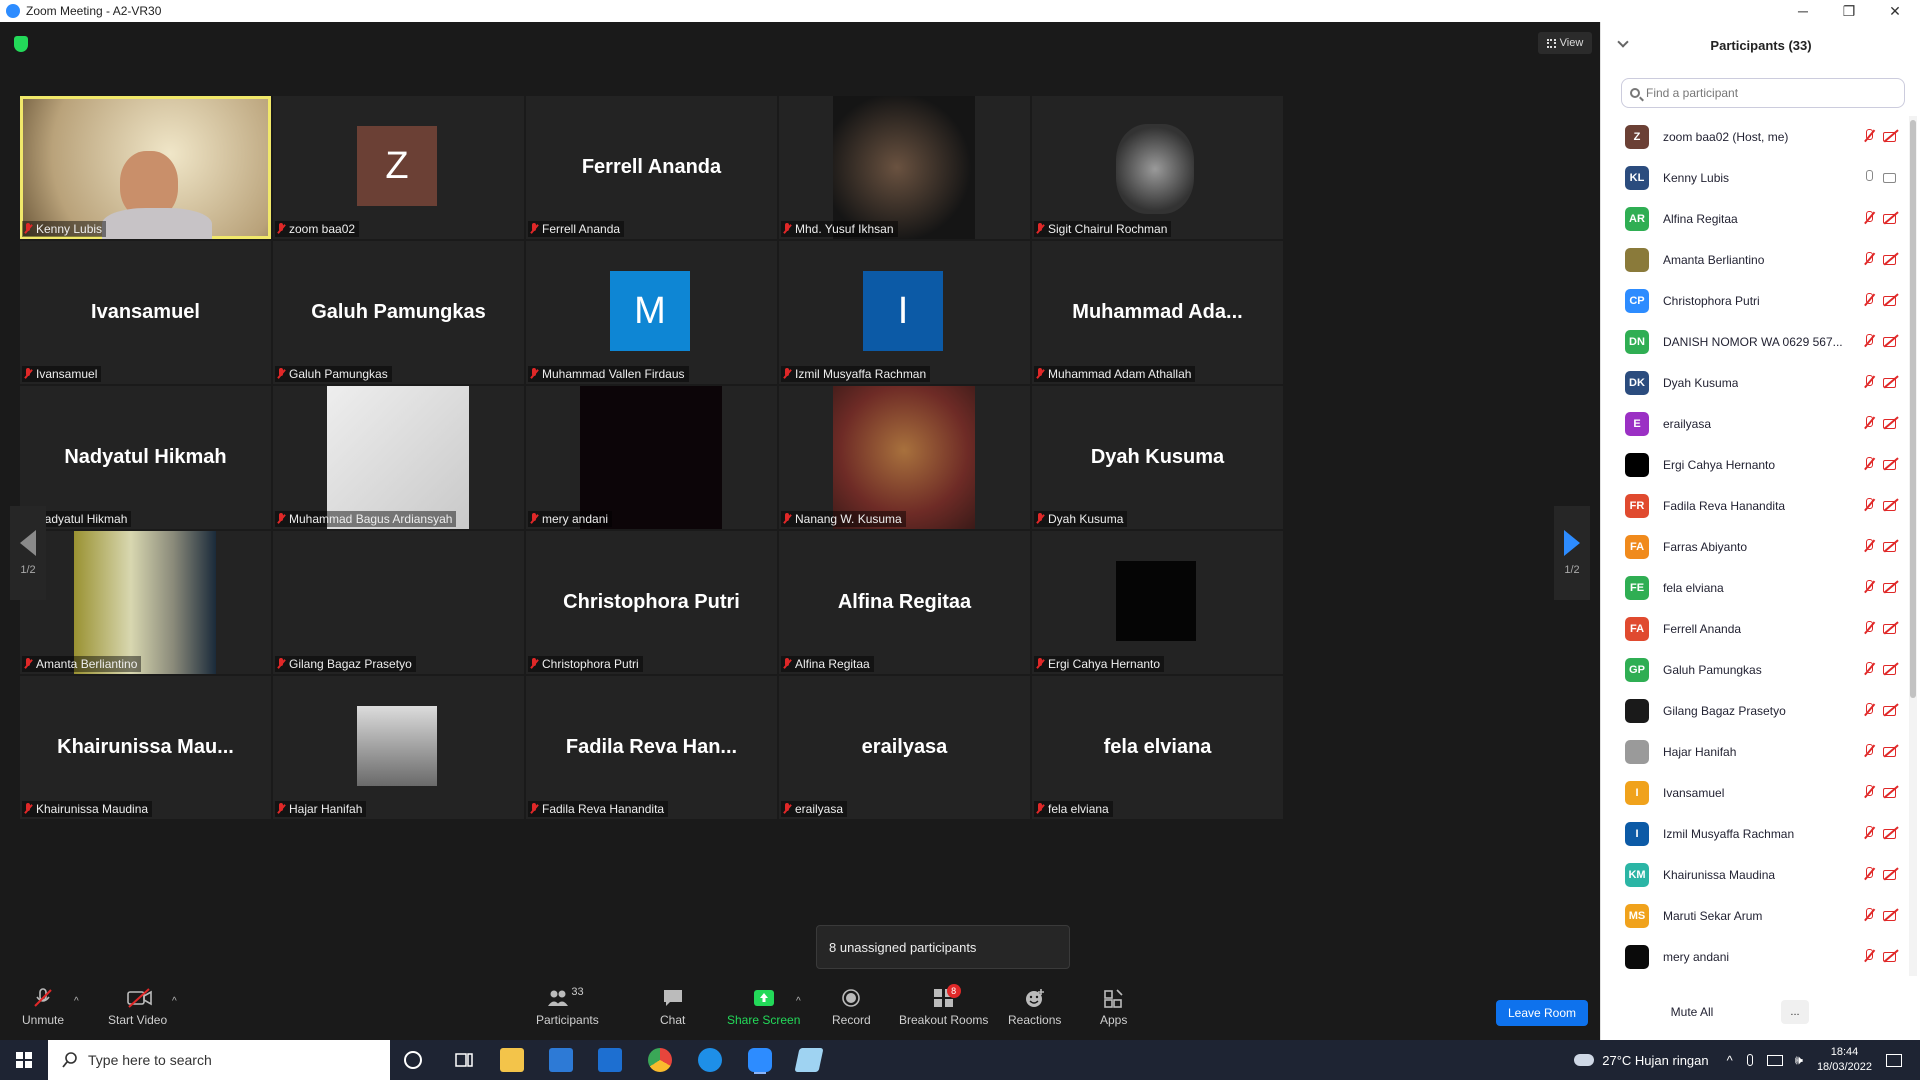  I want to click on participant-tile: I Izmil Musyaffa Rachman, so click(904, 312).